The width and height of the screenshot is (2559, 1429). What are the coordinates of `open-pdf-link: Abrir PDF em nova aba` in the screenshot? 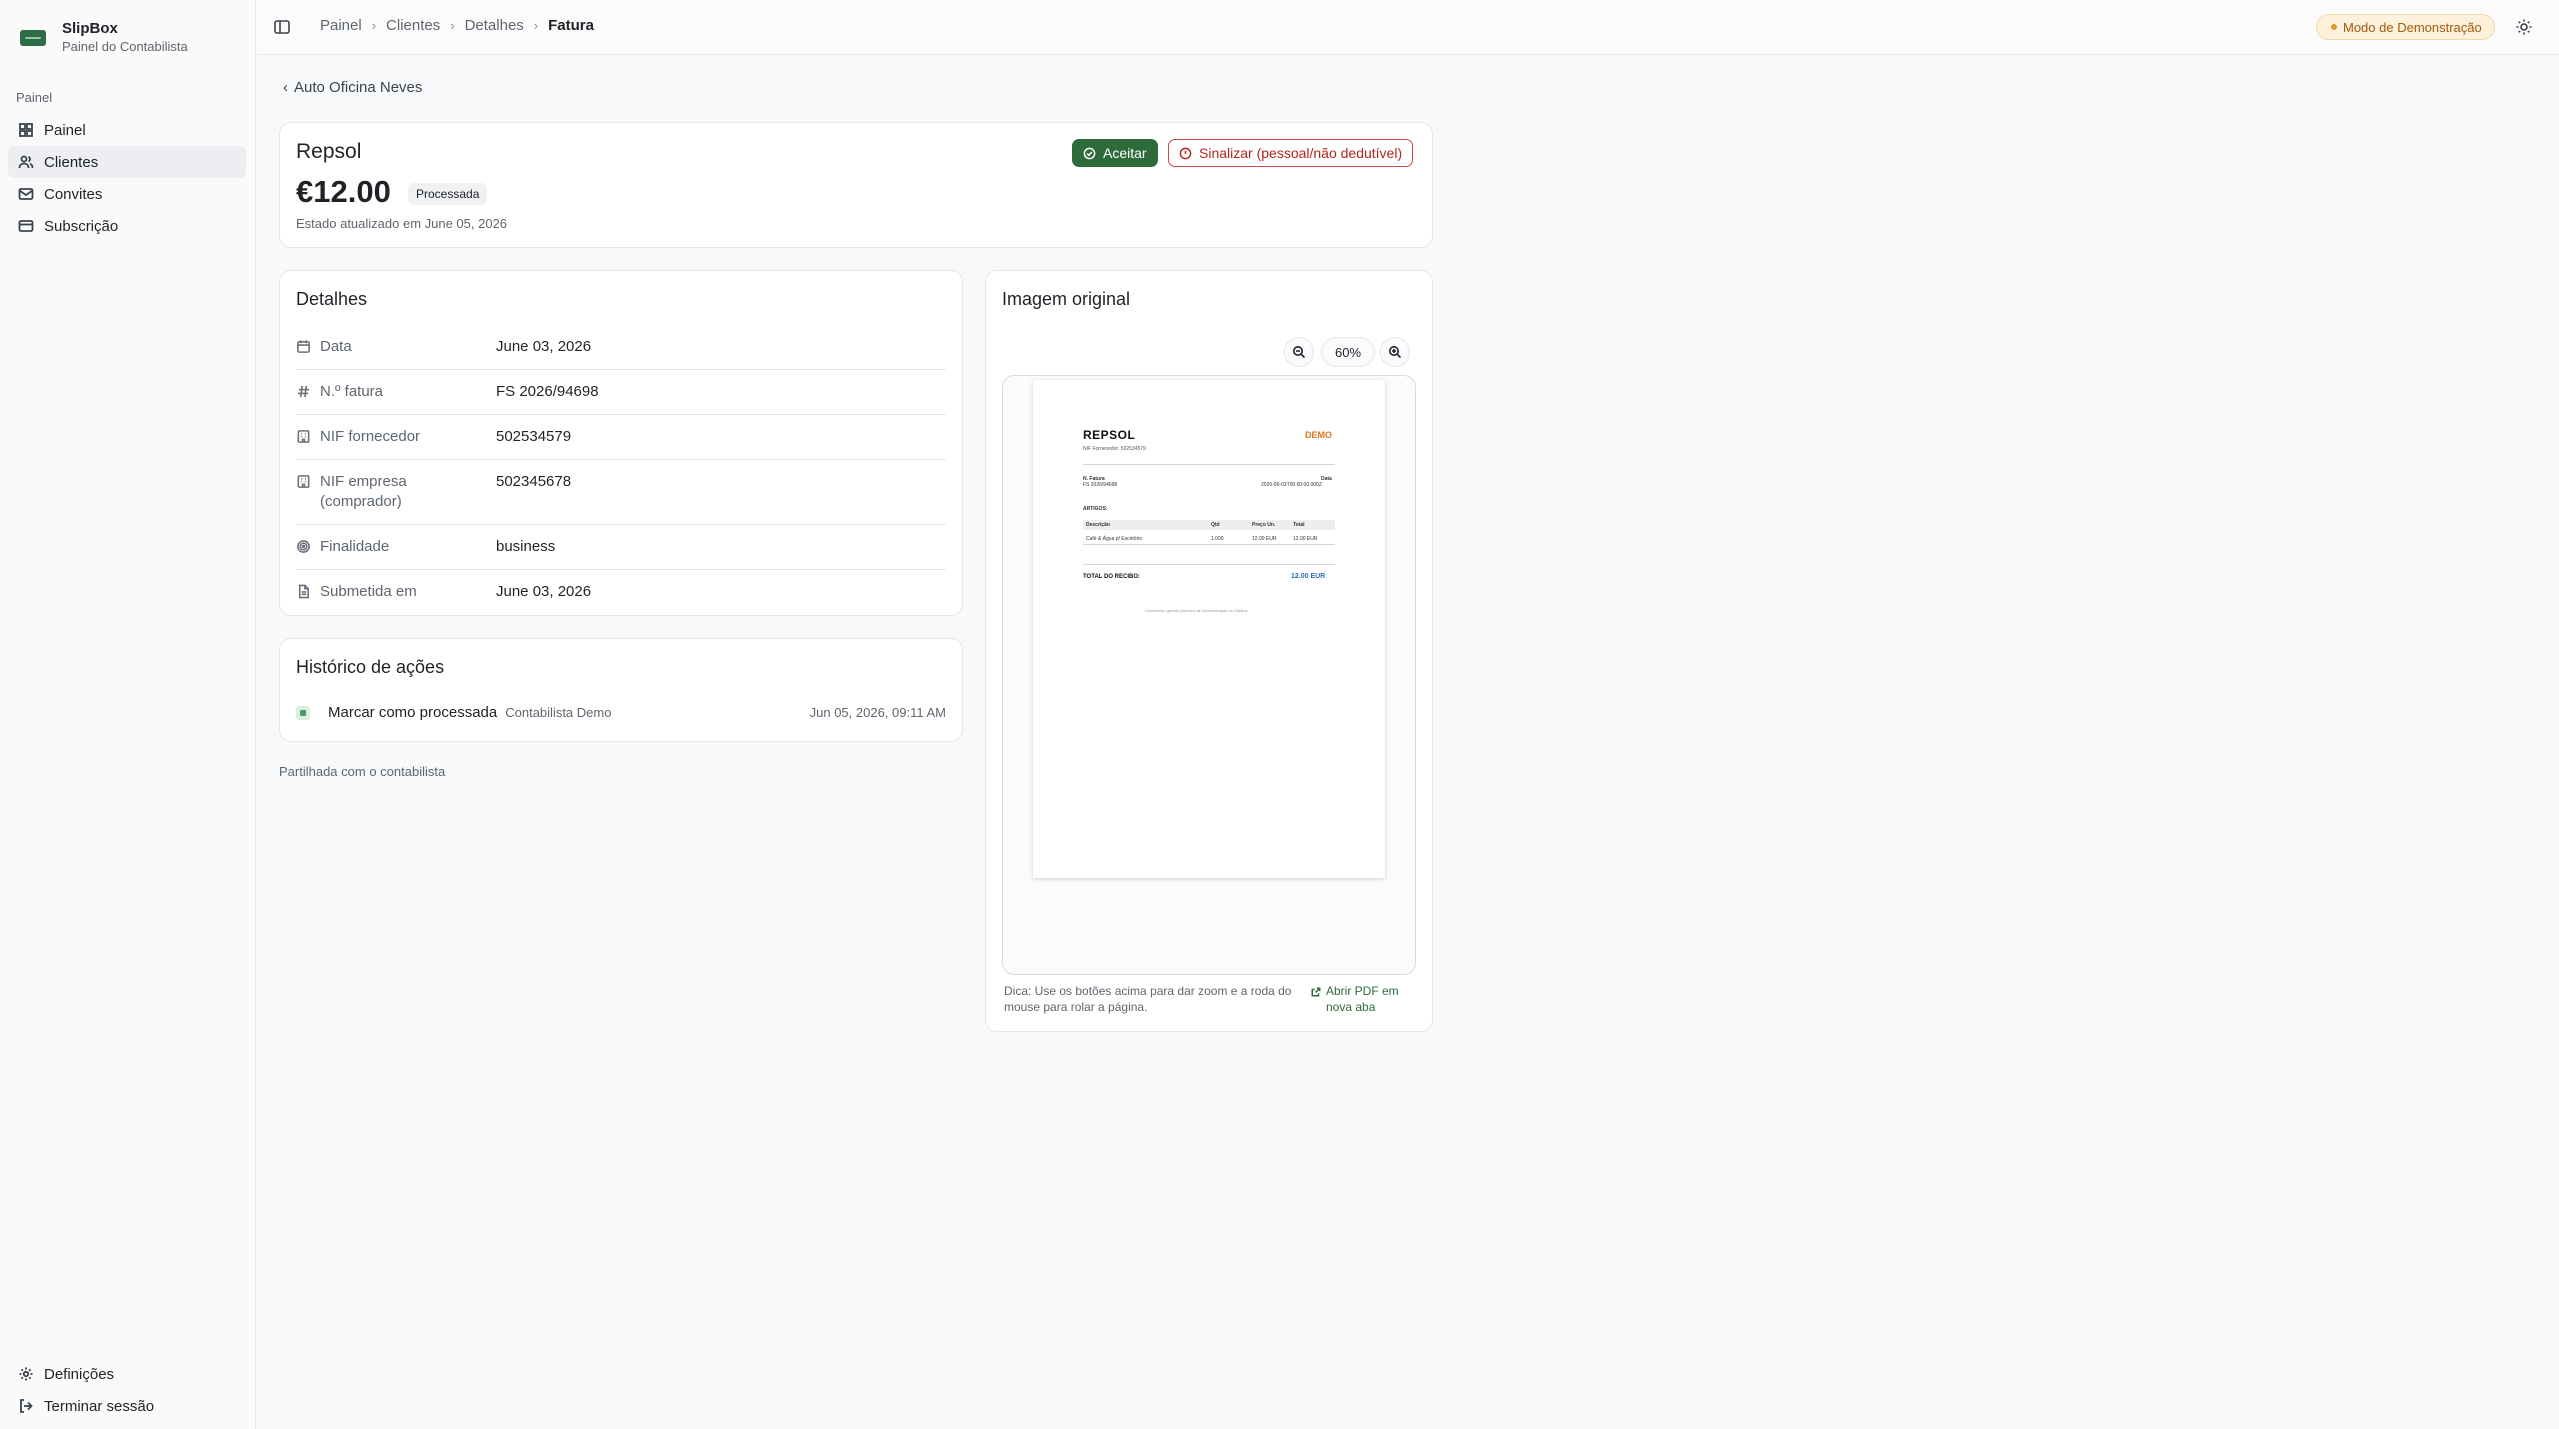 It's located at (1366, 999).